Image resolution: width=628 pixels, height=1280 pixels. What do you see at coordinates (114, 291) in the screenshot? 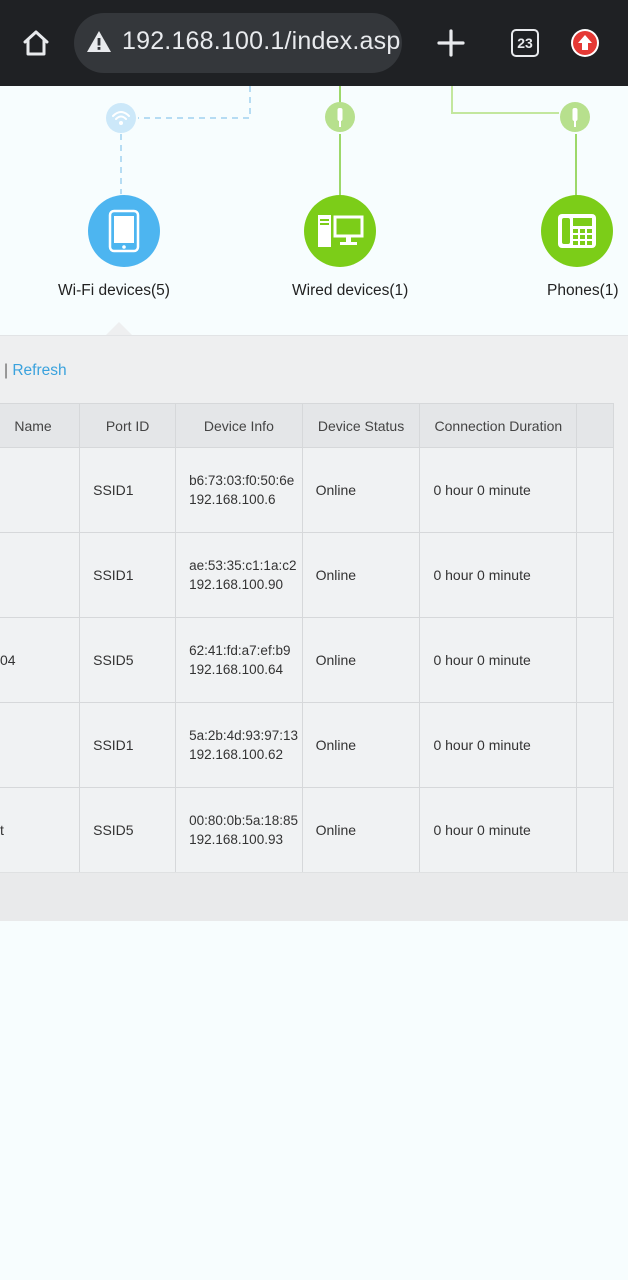
I see `wifi-devices-label: Wi-Fi devices(5)` at bounding box center [114, 291].